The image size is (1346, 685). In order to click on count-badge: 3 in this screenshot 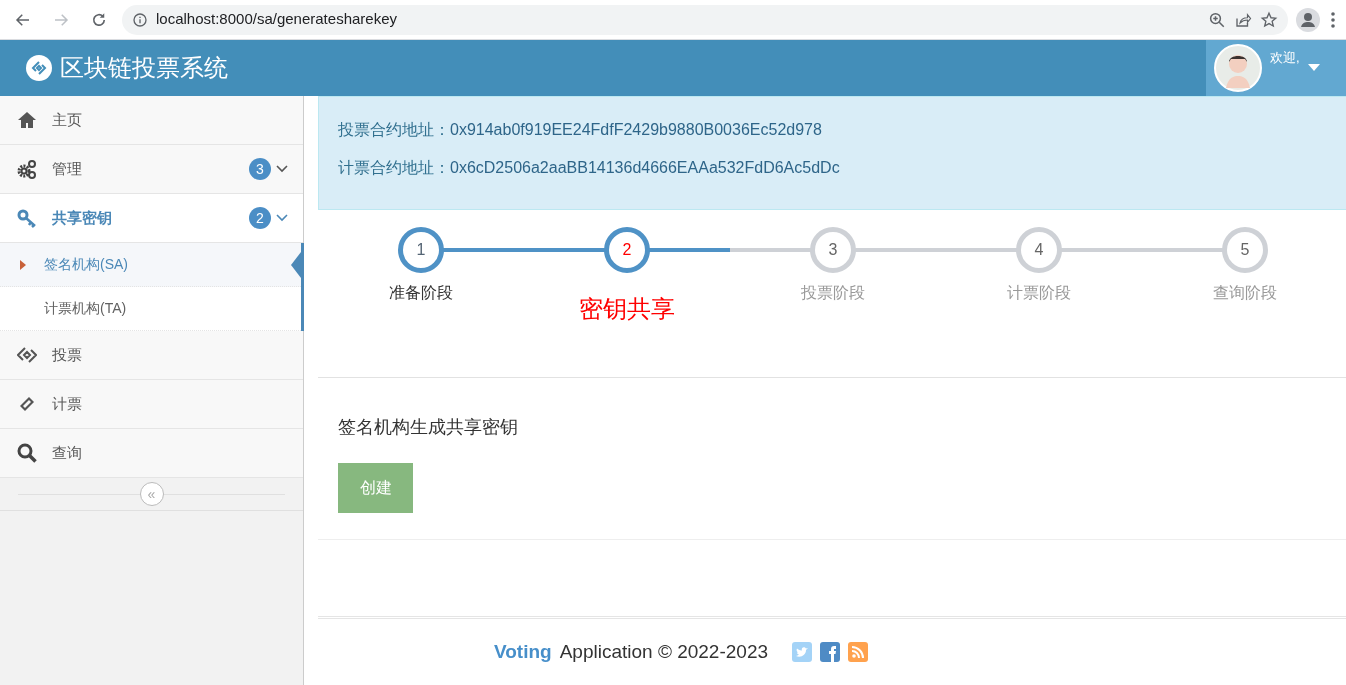, I will do `click(260, 169)`.